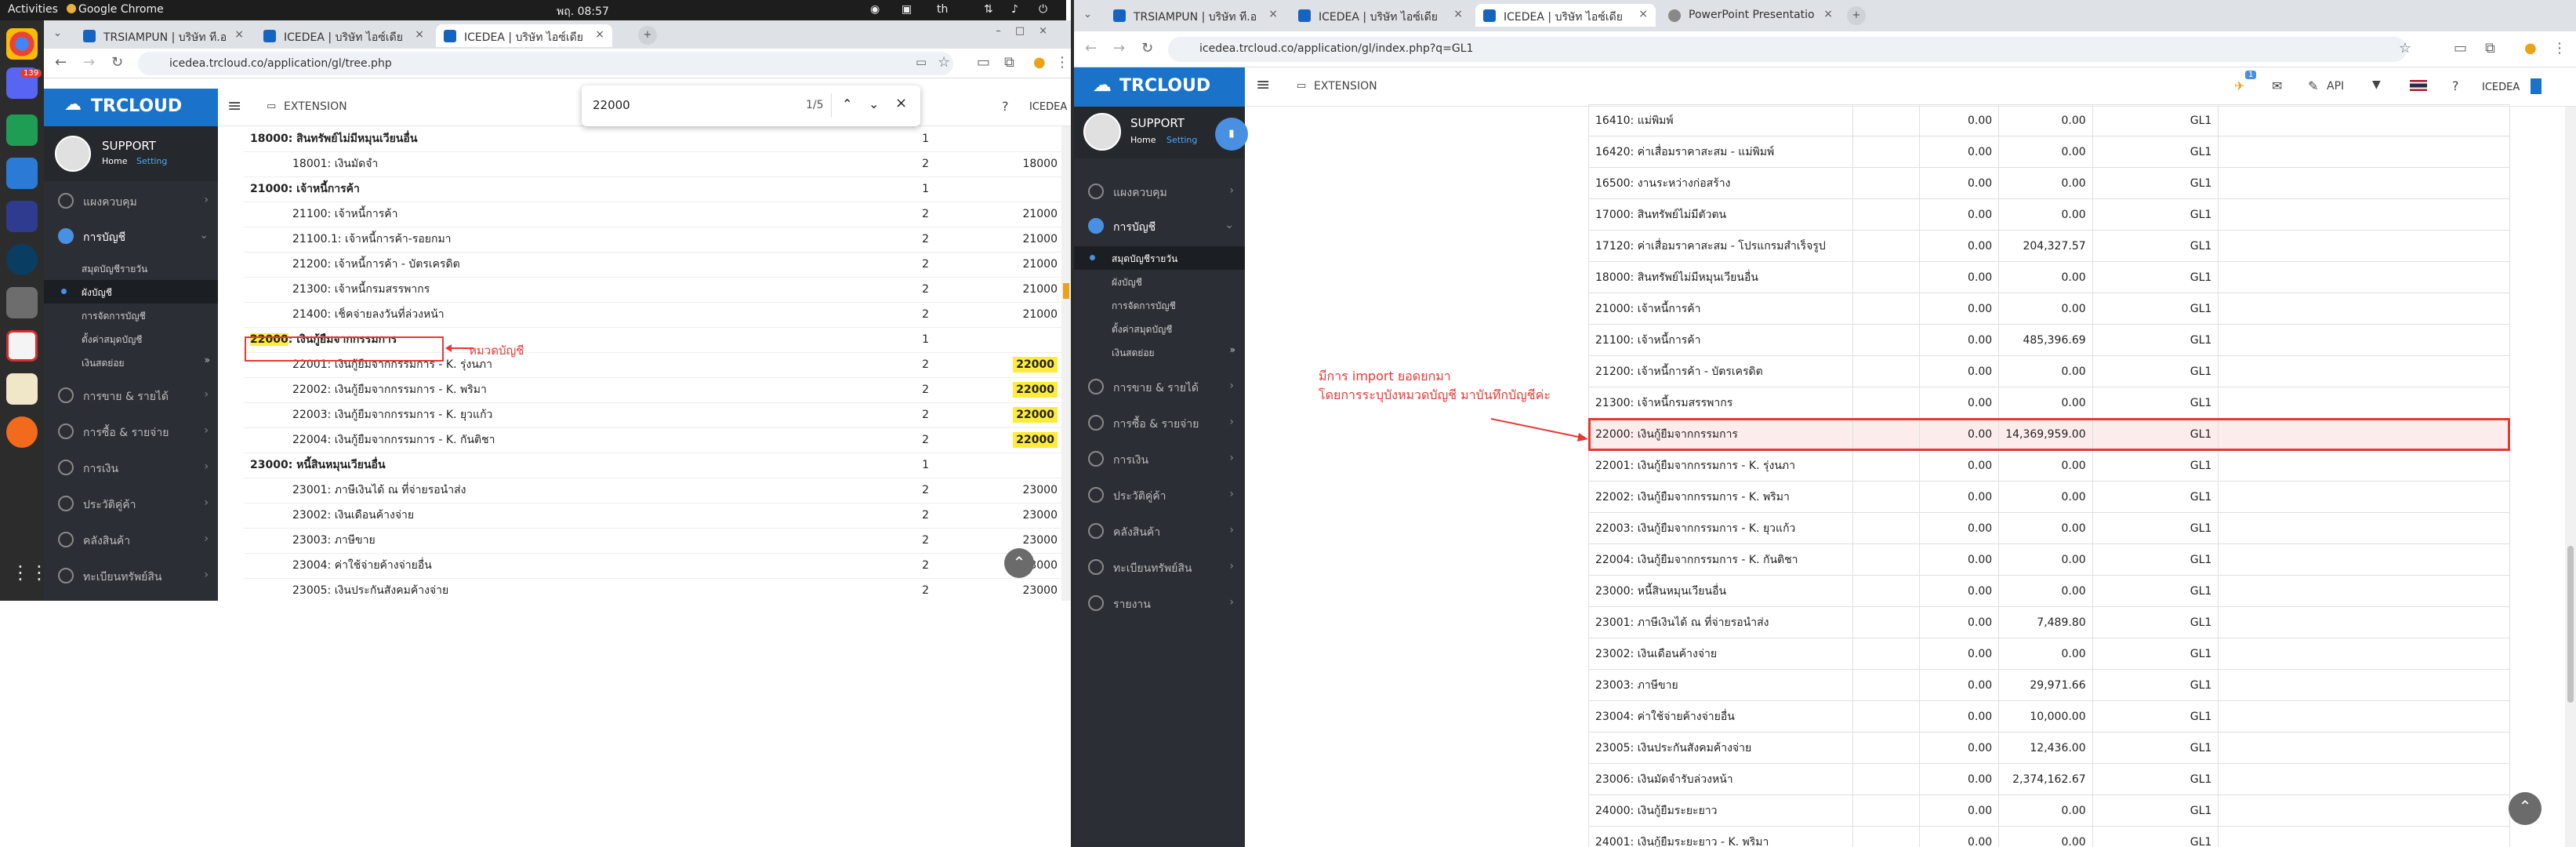 Image resolution: width=2576 pixels, height=847 pixels. Describe the element at coordinates (2239, 85) in the screenshot. I see `announcement-icon: ✈` at that location.